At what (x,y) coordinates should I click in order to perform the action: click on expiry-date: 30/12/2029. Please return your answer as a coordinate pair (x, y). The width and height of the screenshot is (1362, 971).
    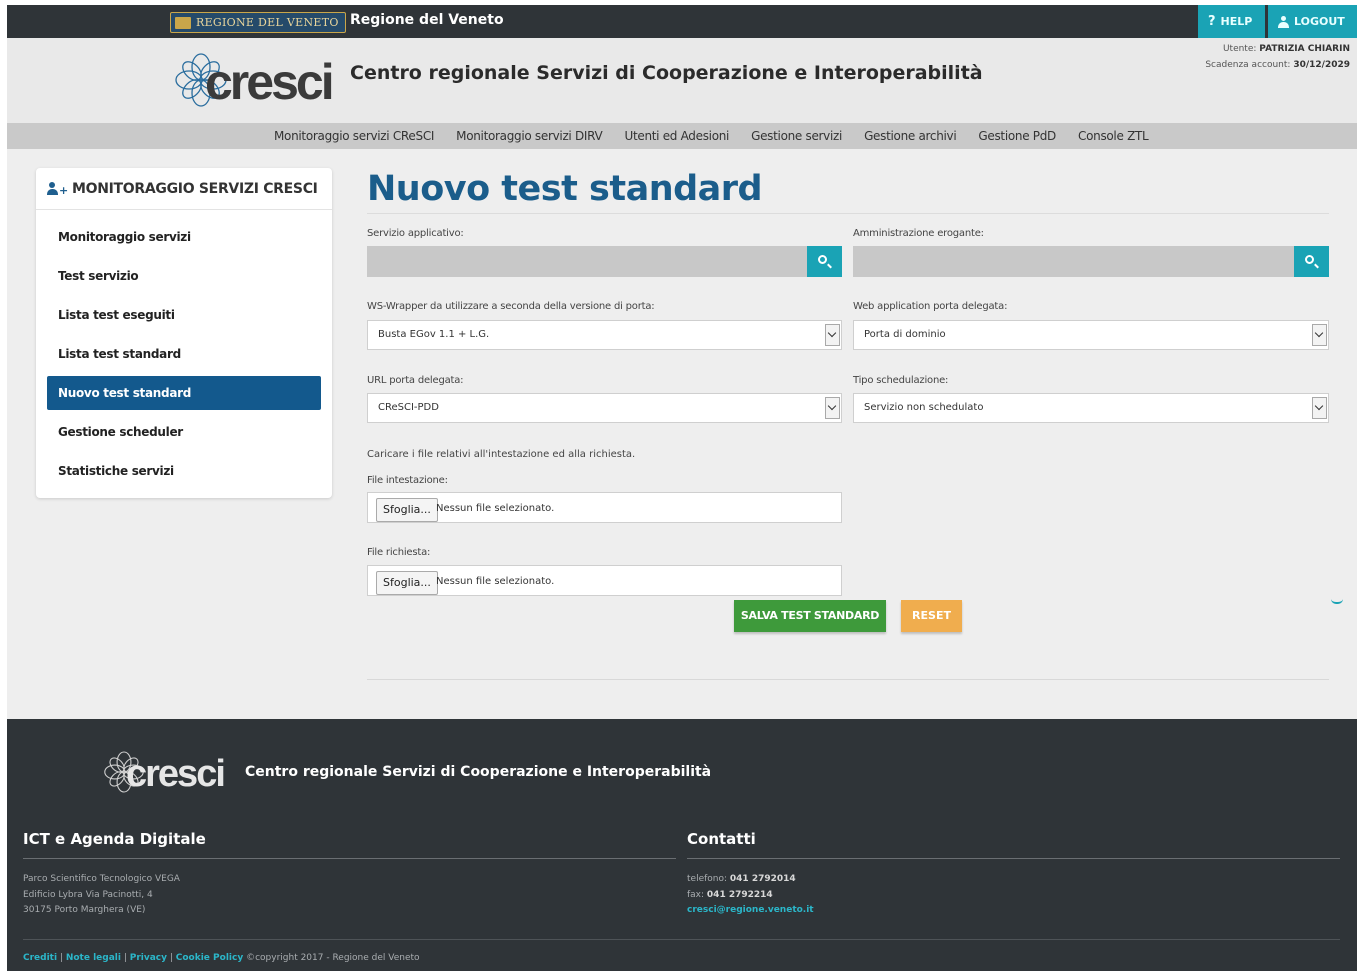
    Looking at the image, I should click on (1321, 65).